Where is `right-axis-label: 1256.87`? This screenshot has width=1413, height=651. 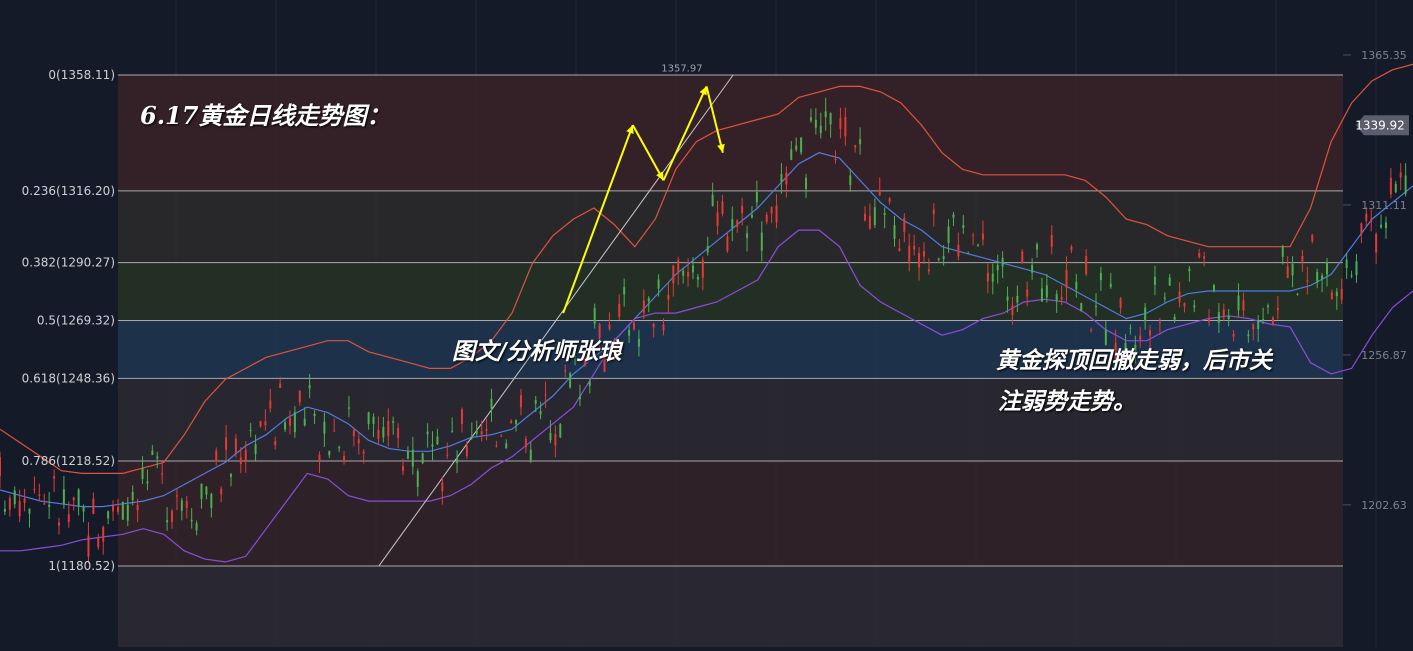 right-axis-label: 1256.87 is located at coordinates (1384, 355).